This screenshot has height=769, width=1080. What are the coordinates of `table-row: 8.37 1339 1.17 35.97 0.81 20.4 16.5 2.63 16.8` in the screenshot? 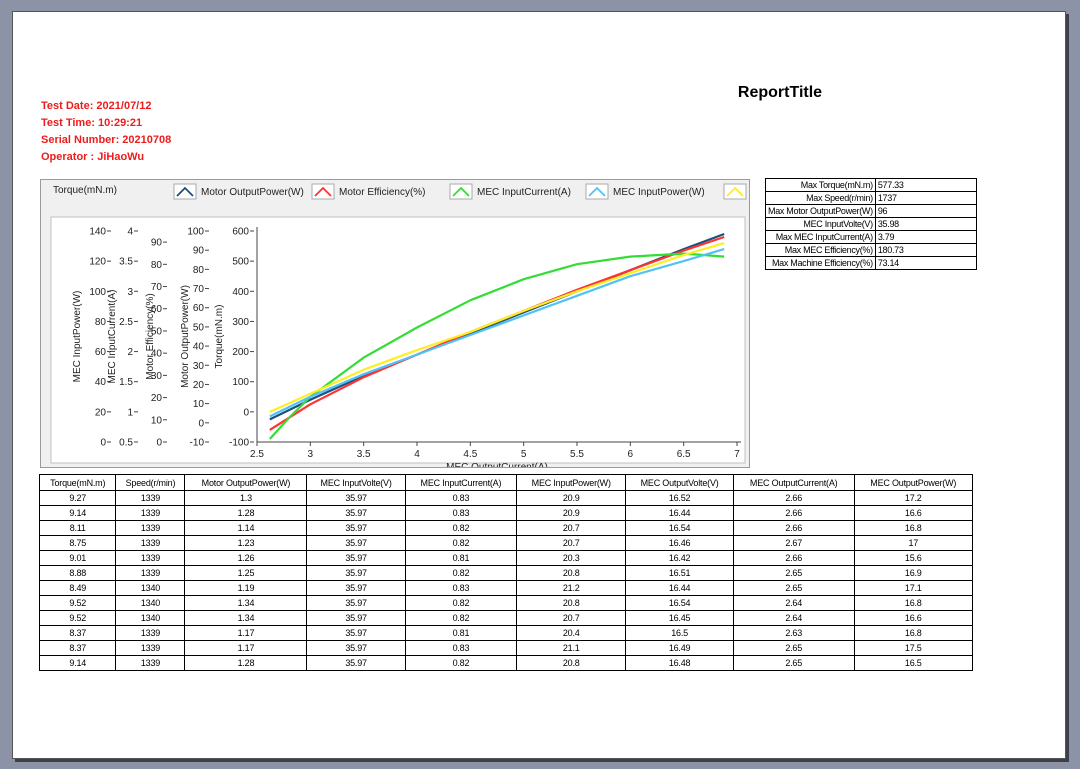 It's located at (505, 633).